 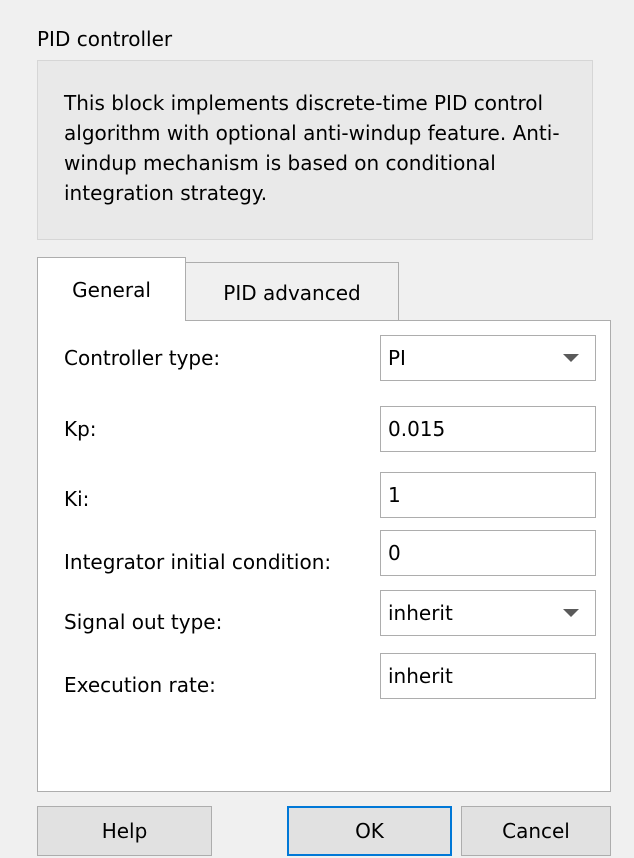 I want to click on tab-pid-advanced: PID advanced, so click(x=292, y=291).